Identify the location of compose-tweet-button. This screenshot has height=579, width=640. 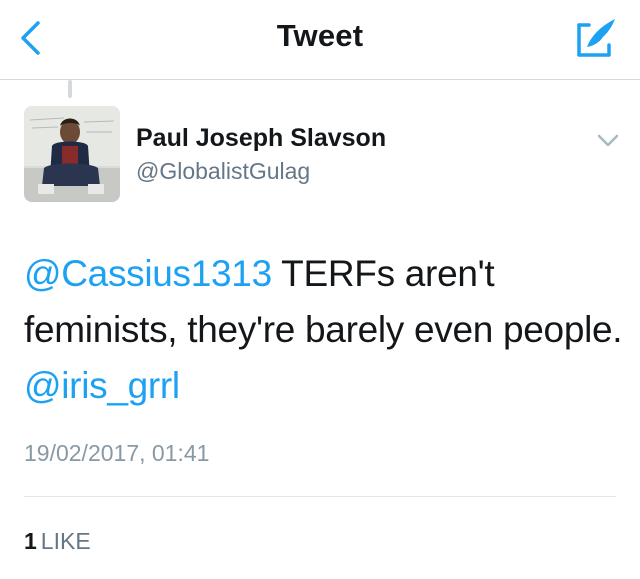
(597, 37).